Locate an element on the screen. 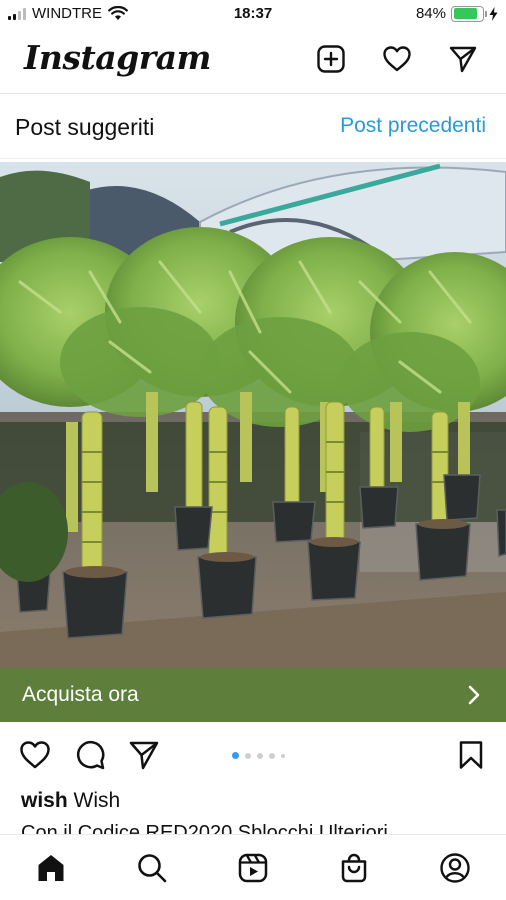 The width and height of the screenshot is (506, 900). previous-posts-link: Post precedenti is located at coordinates (413, 126).